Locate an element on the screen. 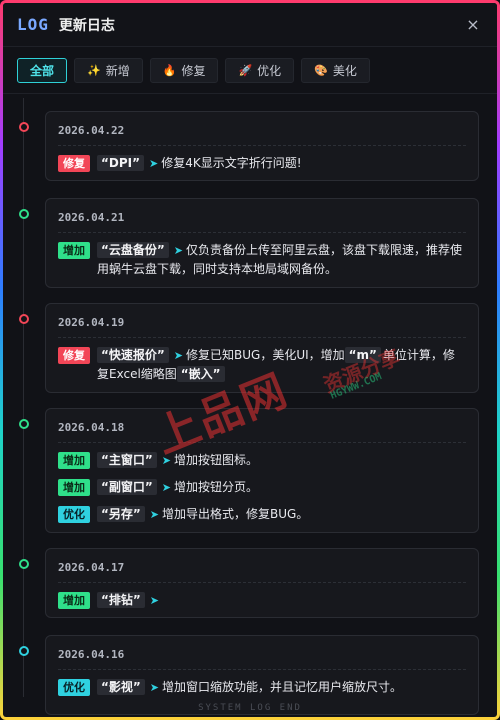 The image size is (500, 720). feature-keyword: “副窗口” is located at coordinates (127, 487).